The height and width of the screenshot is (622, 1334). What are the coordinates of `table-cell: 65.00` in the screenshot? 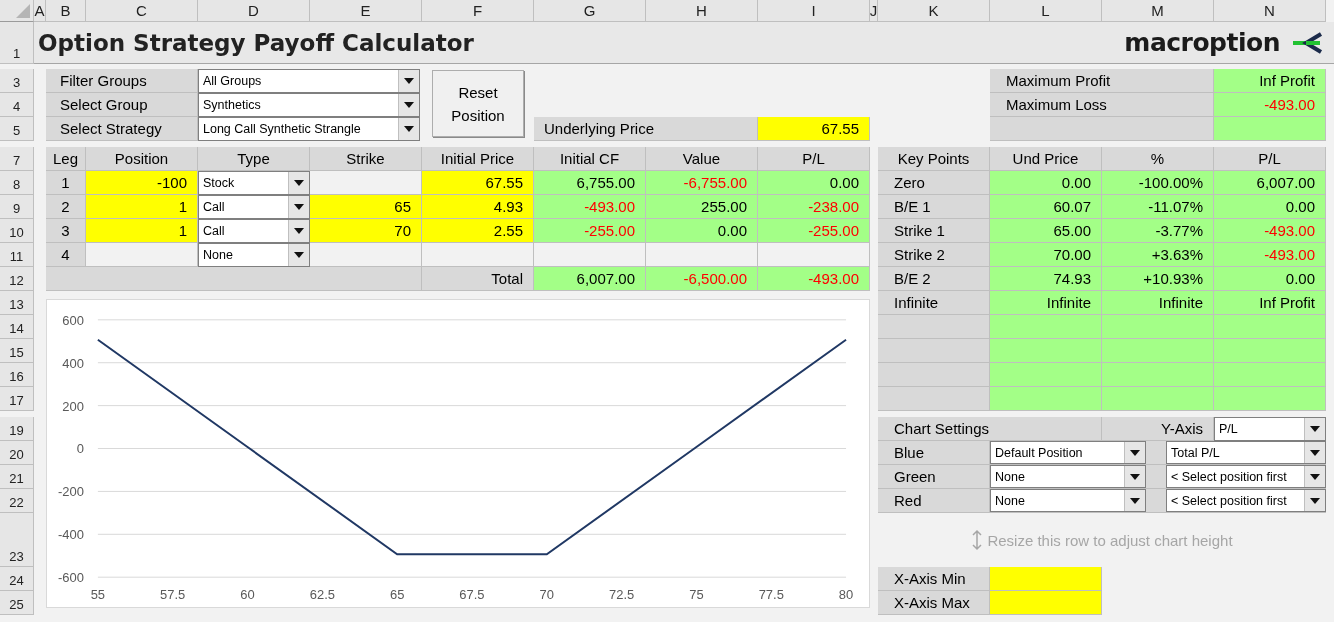 It's located at (1046, 231).